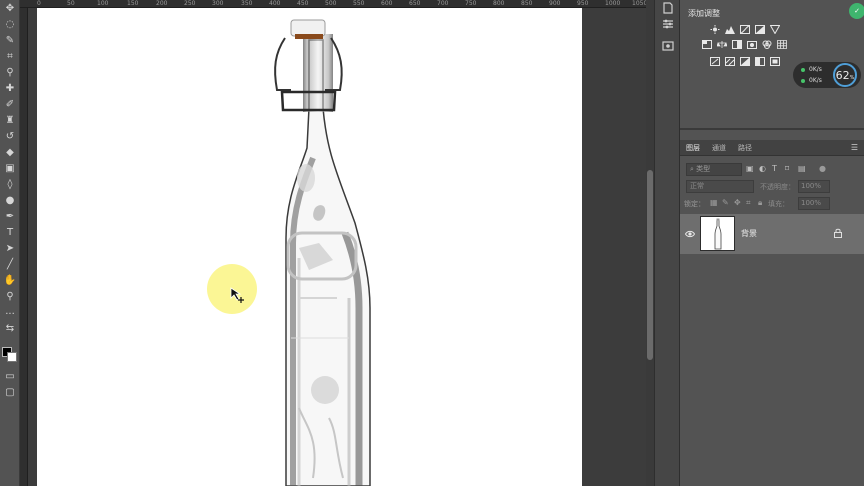  I want to click on type-tool-icon: T, so click(10, 232).